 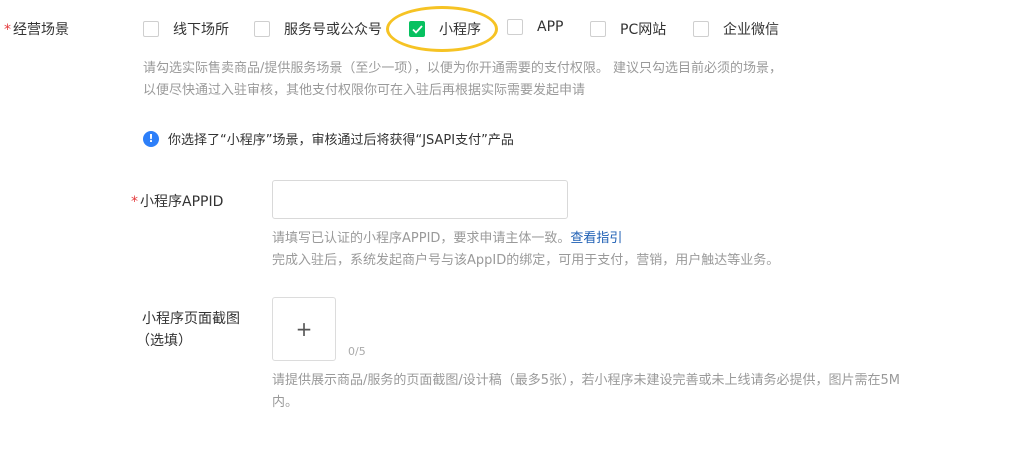 I want to click on upload-button: +, so click(x=304, y=329).